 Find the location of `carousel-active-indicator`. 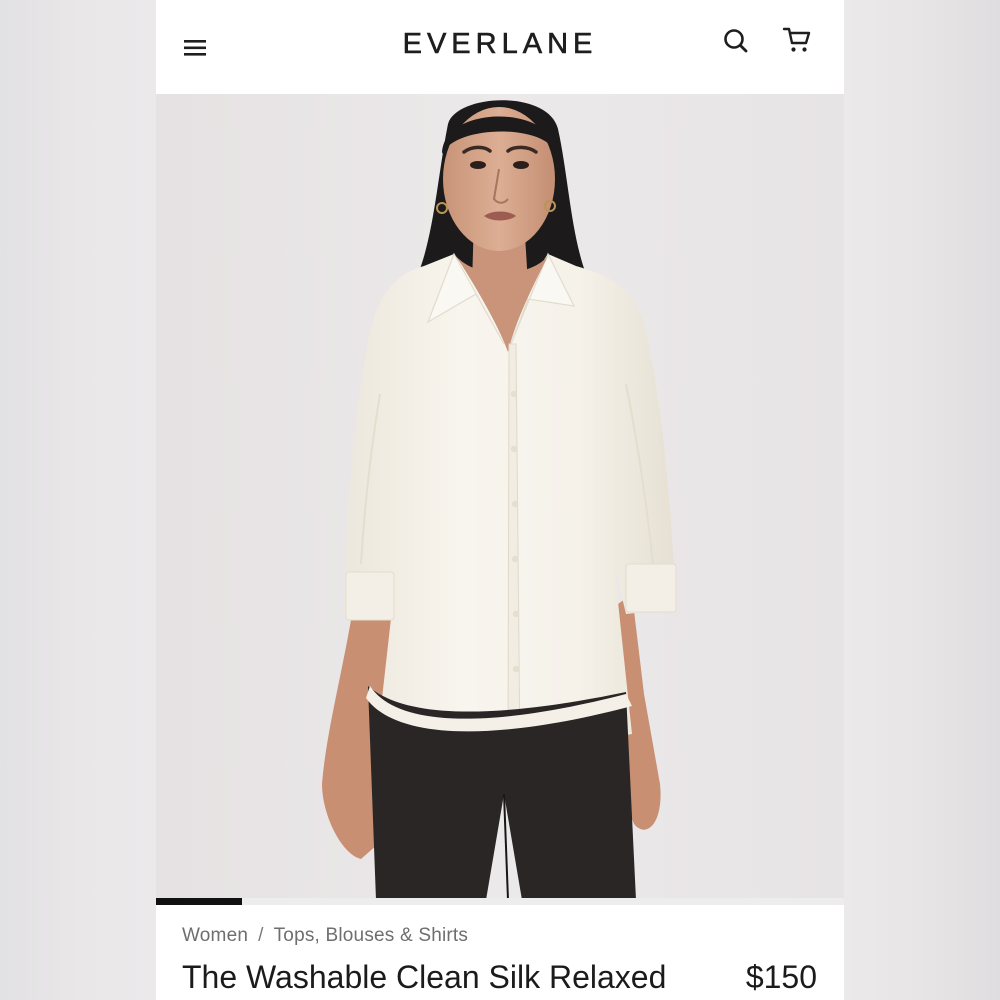

carousel-active-indicator is located at coordinates (199, 901).